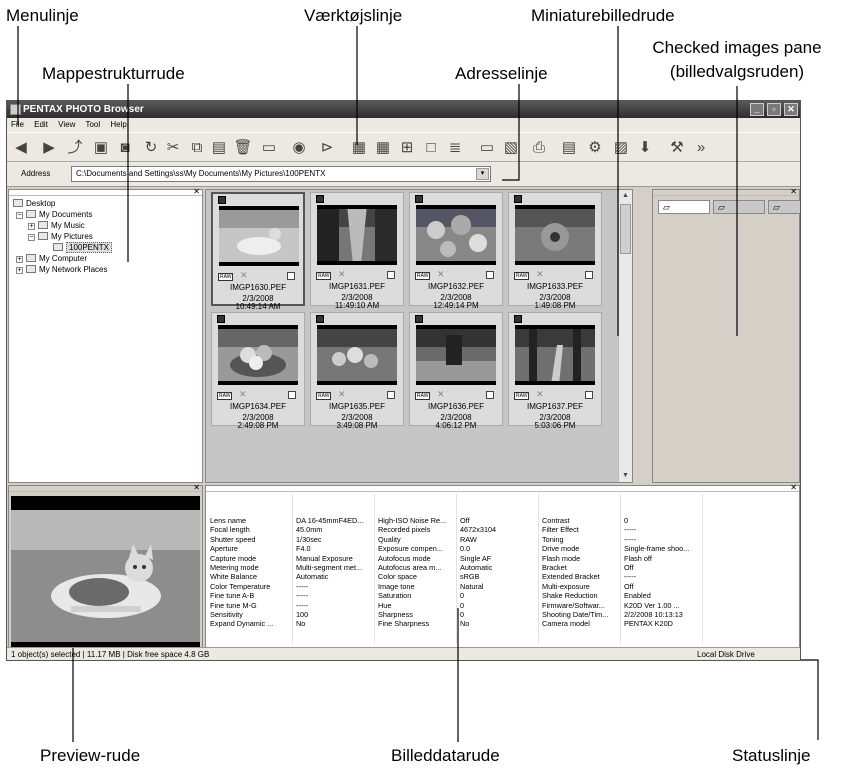  I want to click on settings-icon: ⚙, so click(595, 148).